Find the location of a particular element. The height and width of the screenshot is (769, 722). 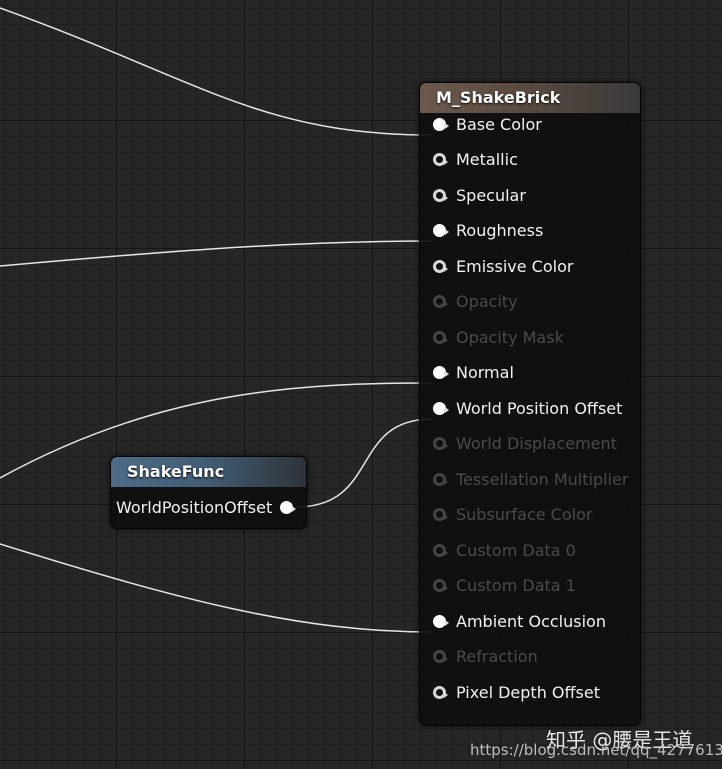

output-pin-label: WorldPositionOffset is located at coordinates (194, 507).